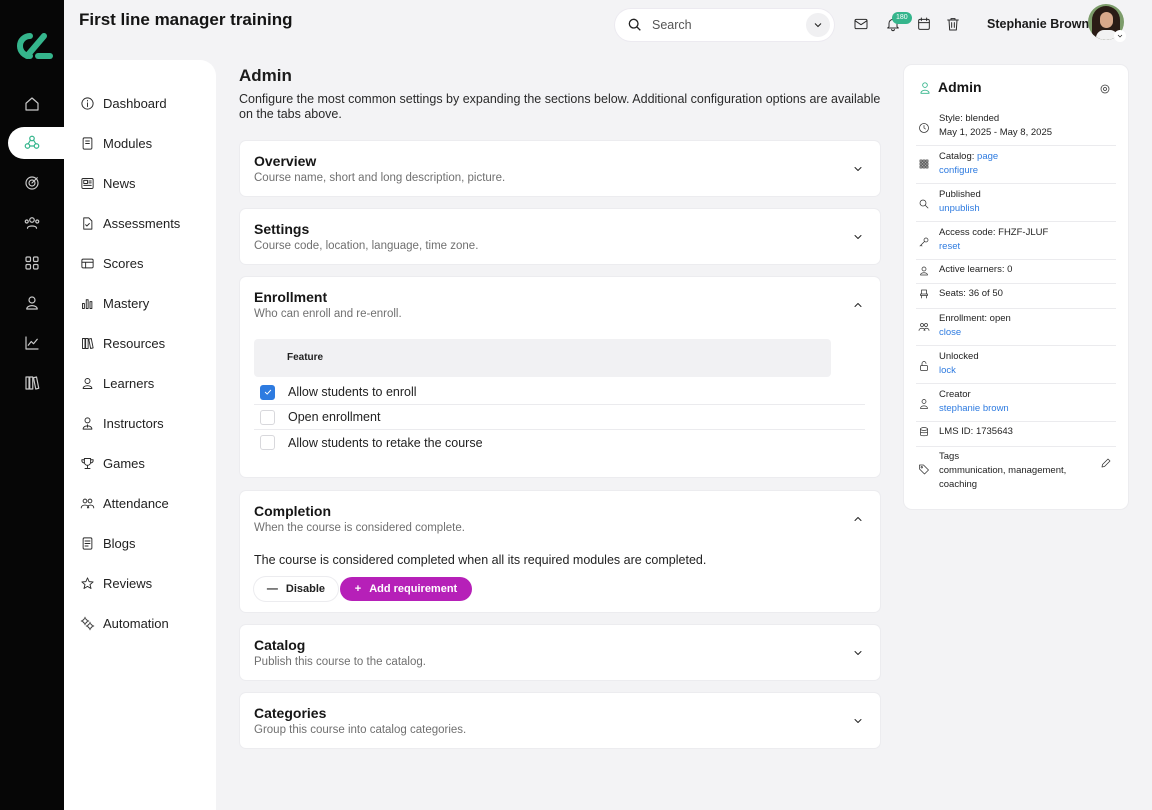 This screenshot has width=1152, height=810. I want to click on sidebar-item-mastery: Mastery, so click(114, 303).